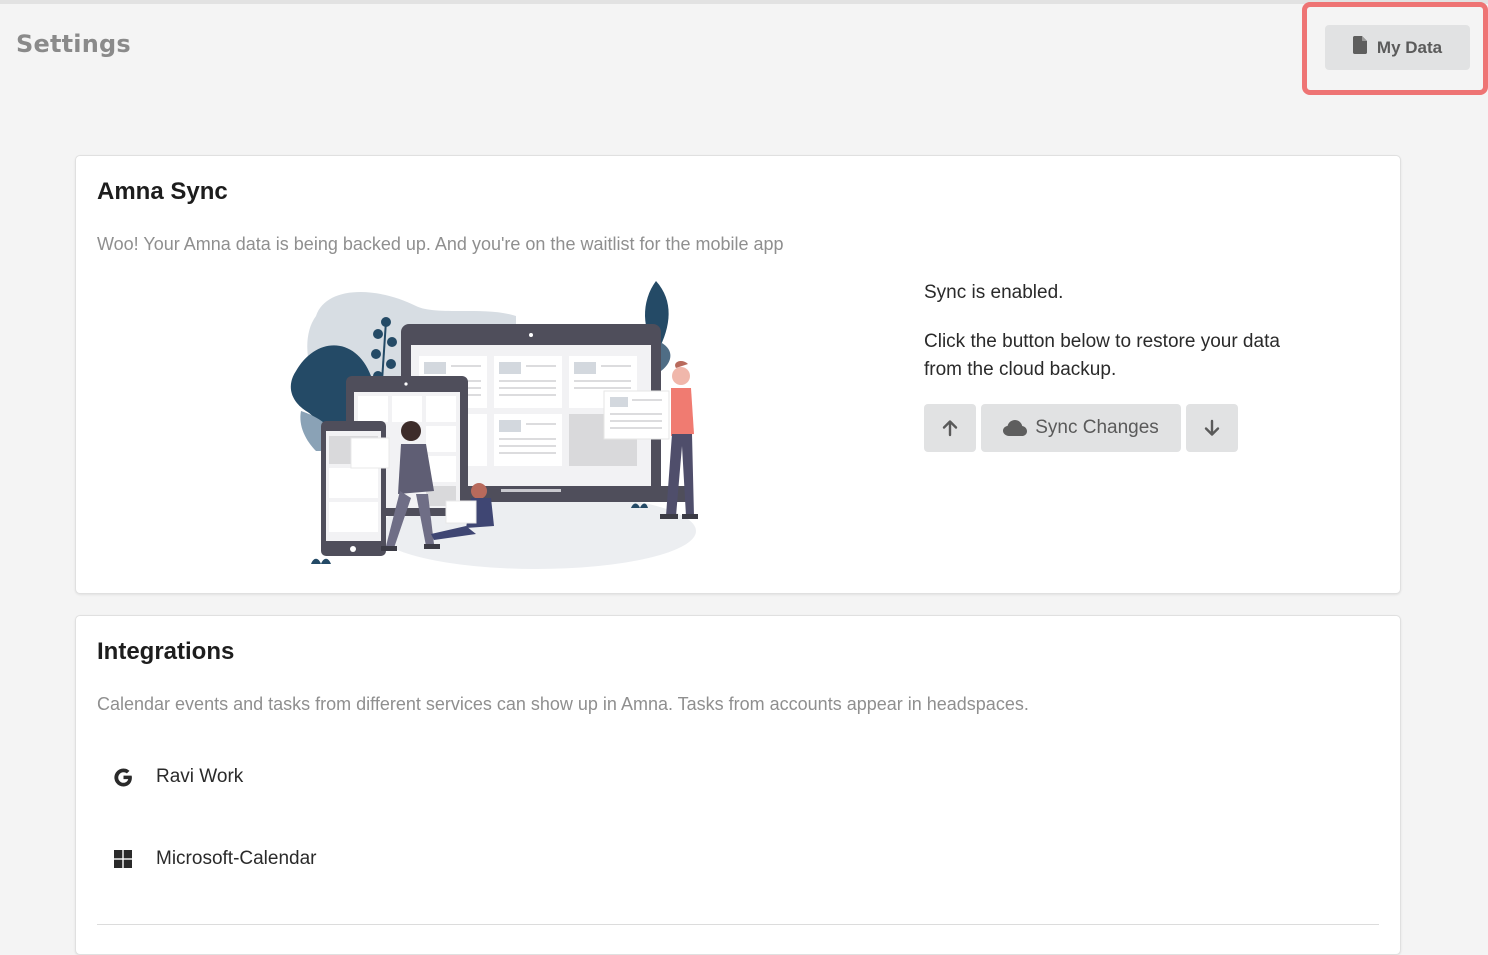  I want to click on sync-changes-label: Sync Changes, so click(1097, 427).